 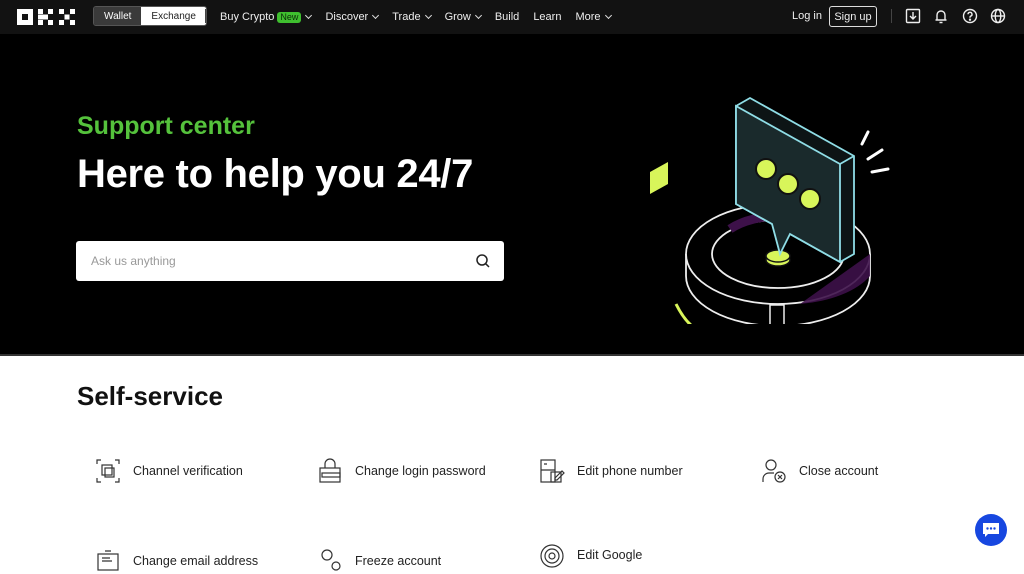 What do you see at coordinates (774, 471) in the screenshot?
I see `user-remove-icon` at bounding box center [774, 471].